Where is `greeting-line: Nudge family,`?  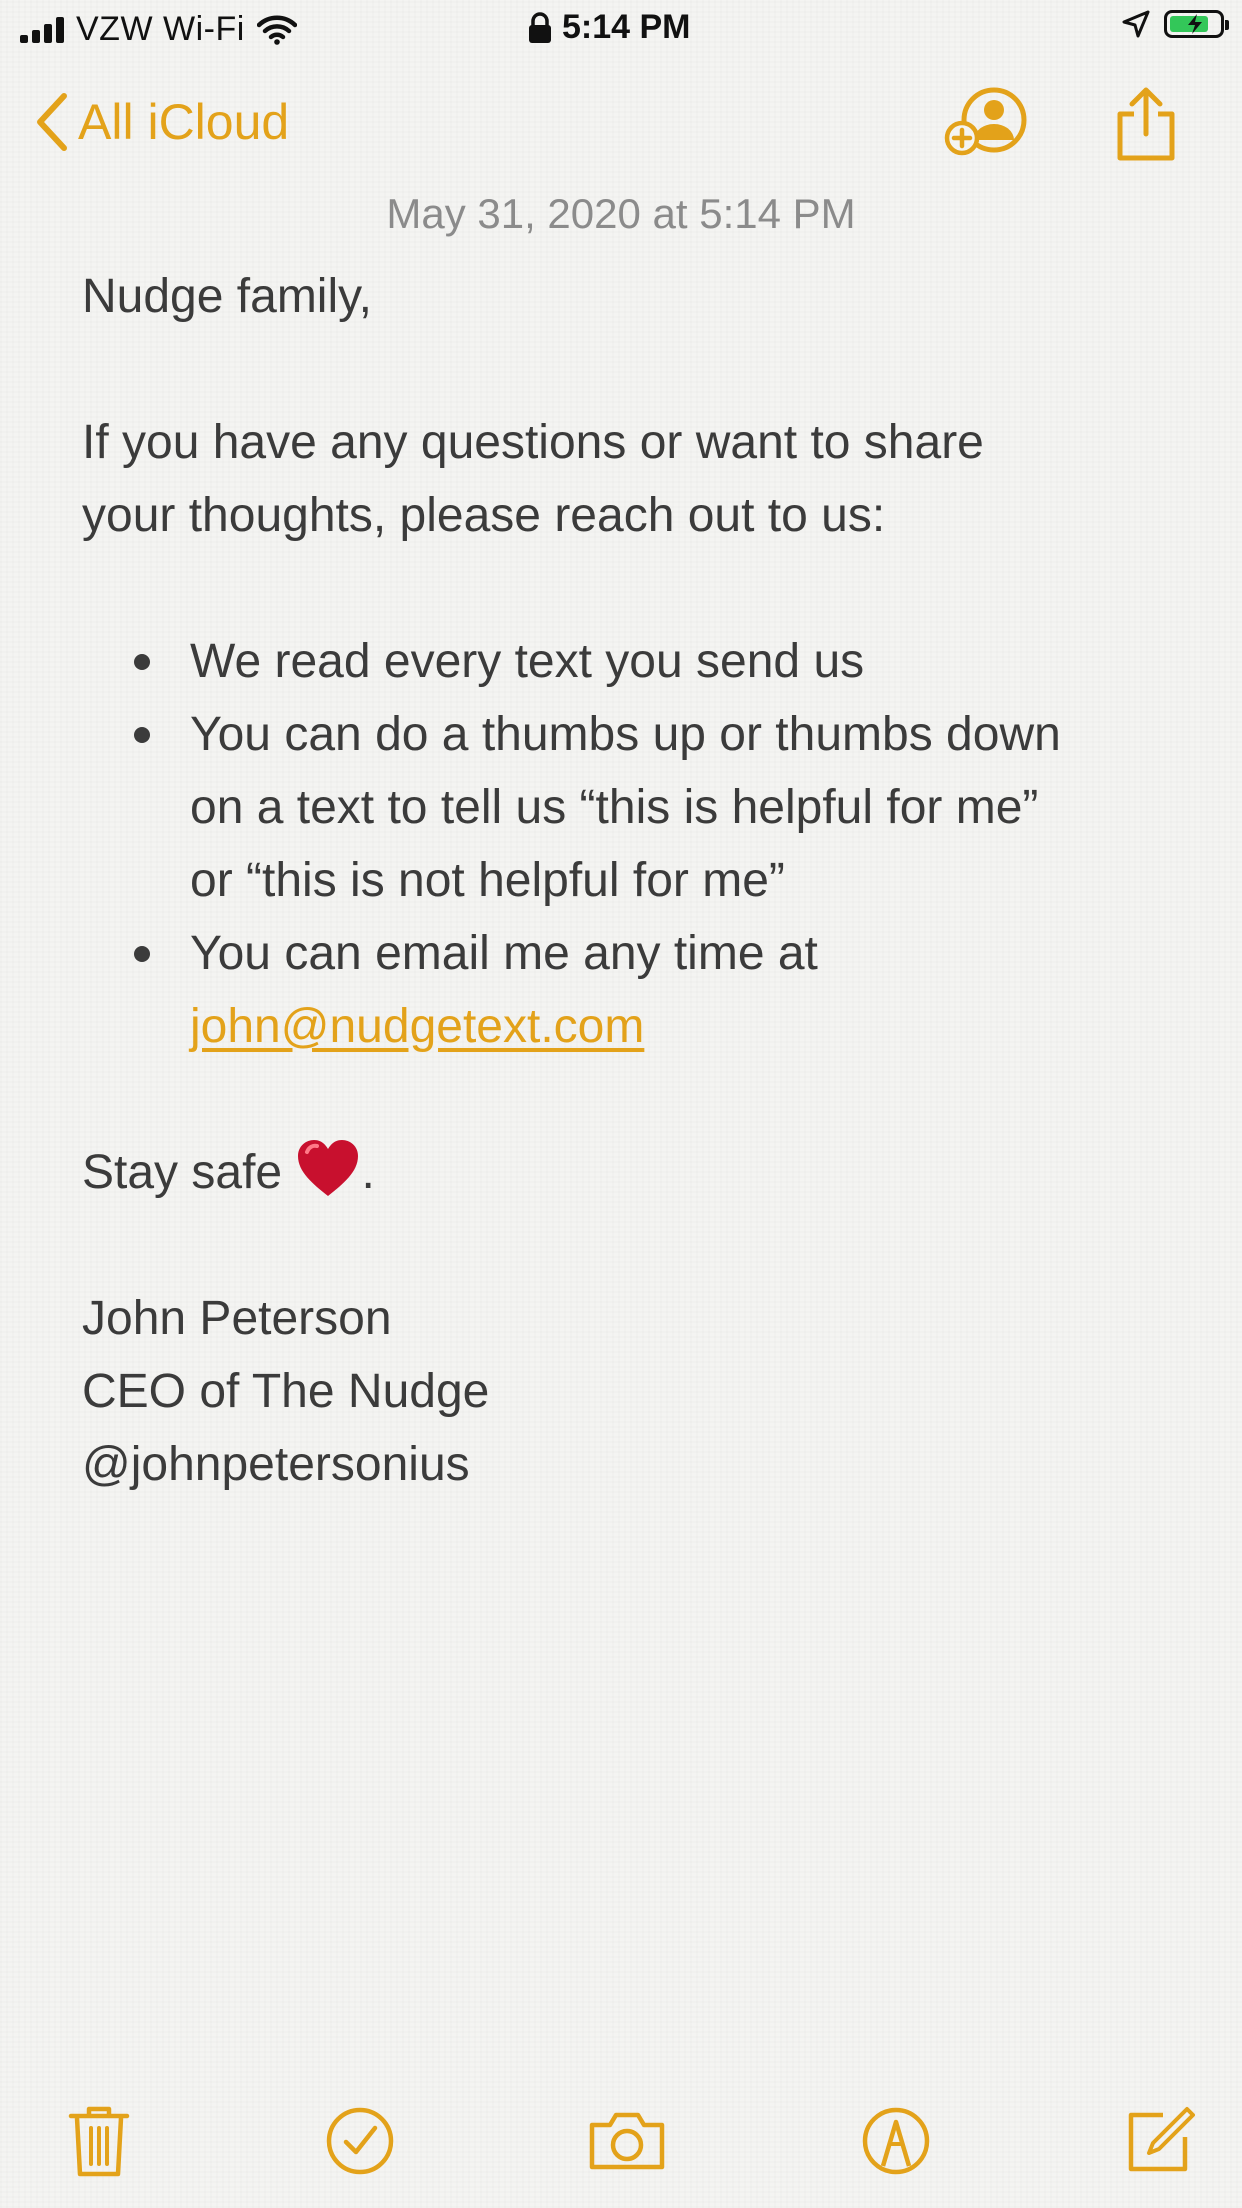
greeting-line: Nudge family, is located at coordinates (227, 296).